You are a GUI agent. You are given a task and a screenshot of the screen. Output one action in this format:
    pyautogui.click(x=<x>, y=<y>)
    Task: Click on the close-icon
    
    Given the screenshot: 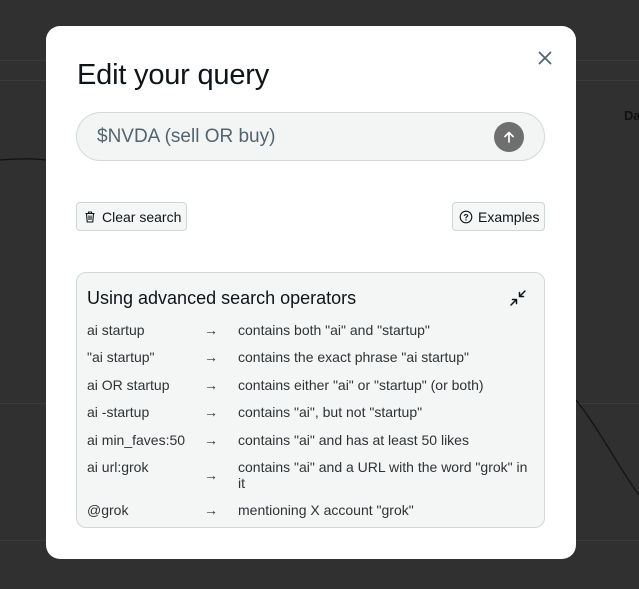 What is the action you would take?
    pyautogui.click(x=545, y=58)
    